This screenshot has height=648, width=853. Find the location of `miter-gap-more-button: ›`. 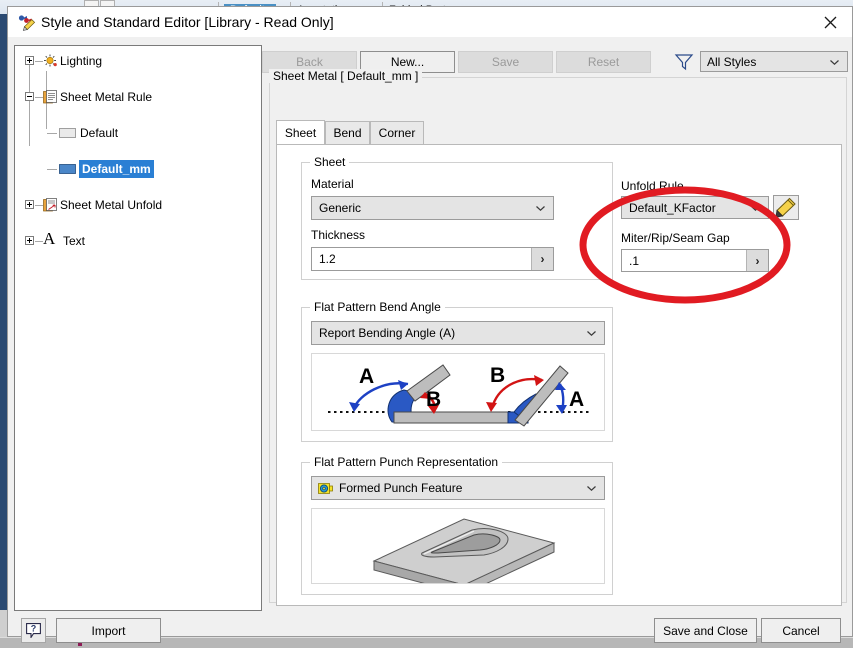

miter-gap-more-button: › is located at coordinates (757, 260).